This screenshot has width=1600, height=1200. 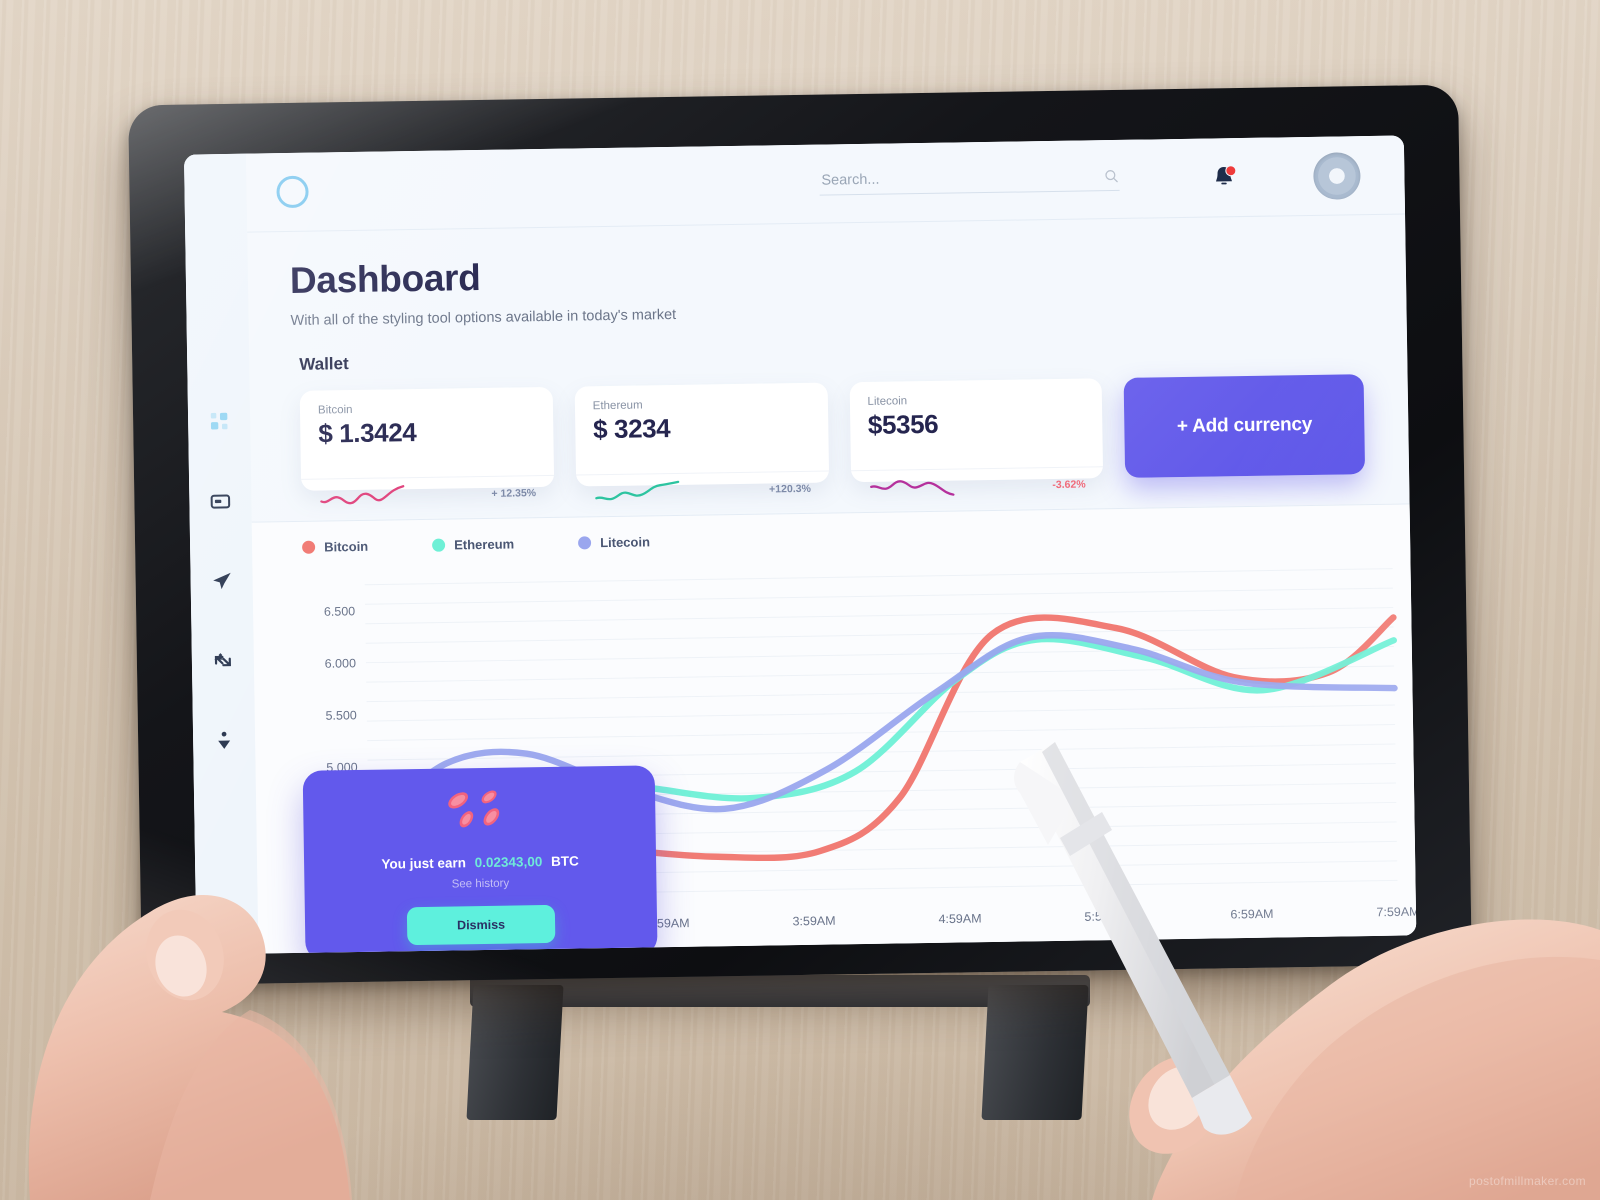 What do you see at coordinates (1527, 1181) in the screenshot?
I see `watermark: postofmillmaker.com` at bounding box center [1527, 1181].